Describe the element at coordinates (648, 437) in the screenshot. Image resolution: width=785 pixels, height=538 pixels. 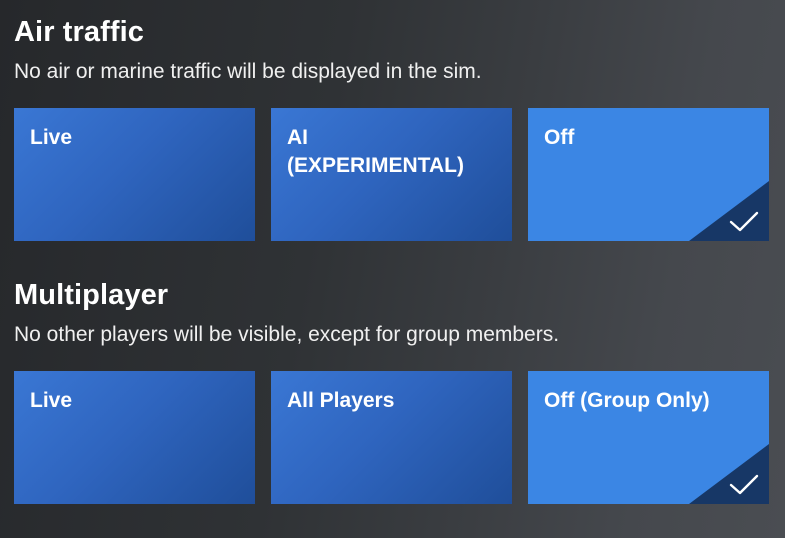
I see `multiplayer-option-off-group-only: Off (Group Only)` at that location.